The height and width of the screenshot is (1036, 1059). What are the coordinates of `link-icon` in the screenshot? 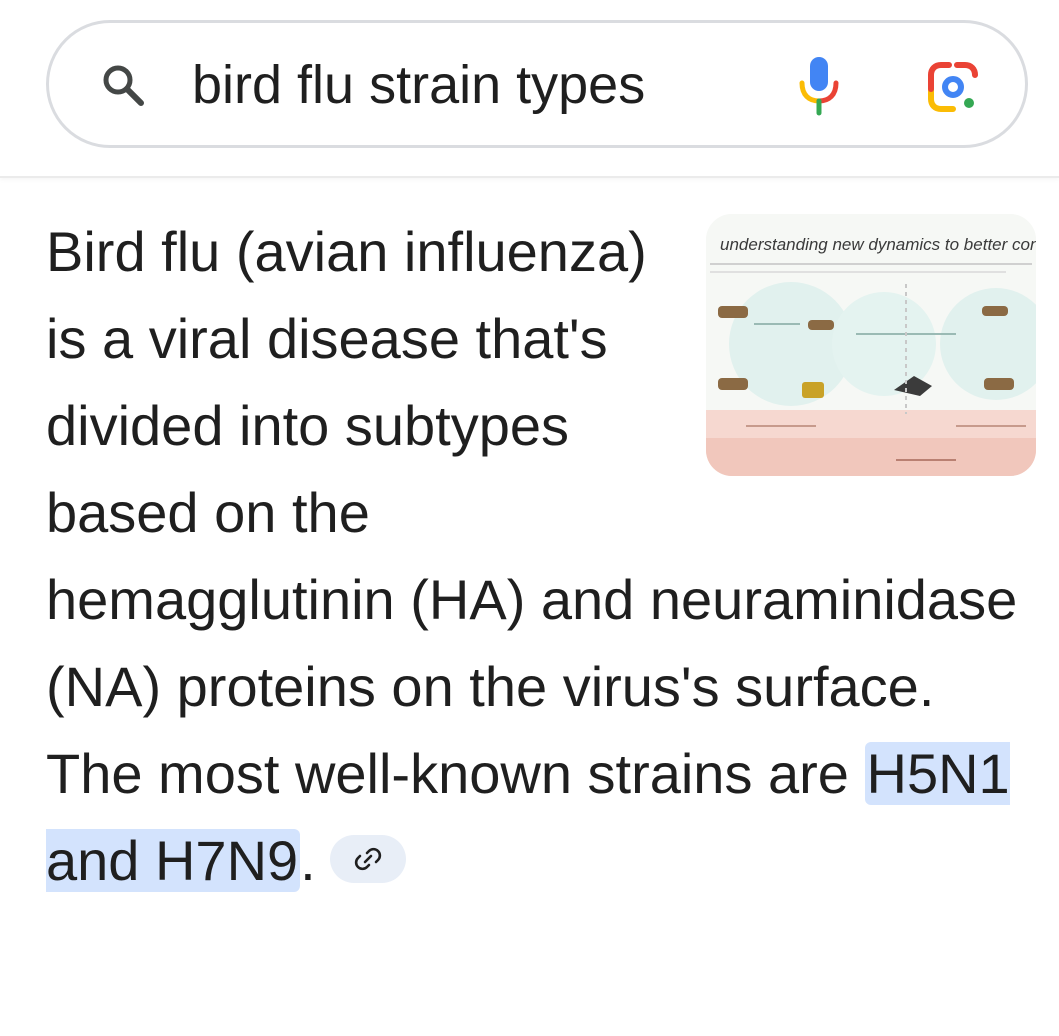 It's located at (367, 859).